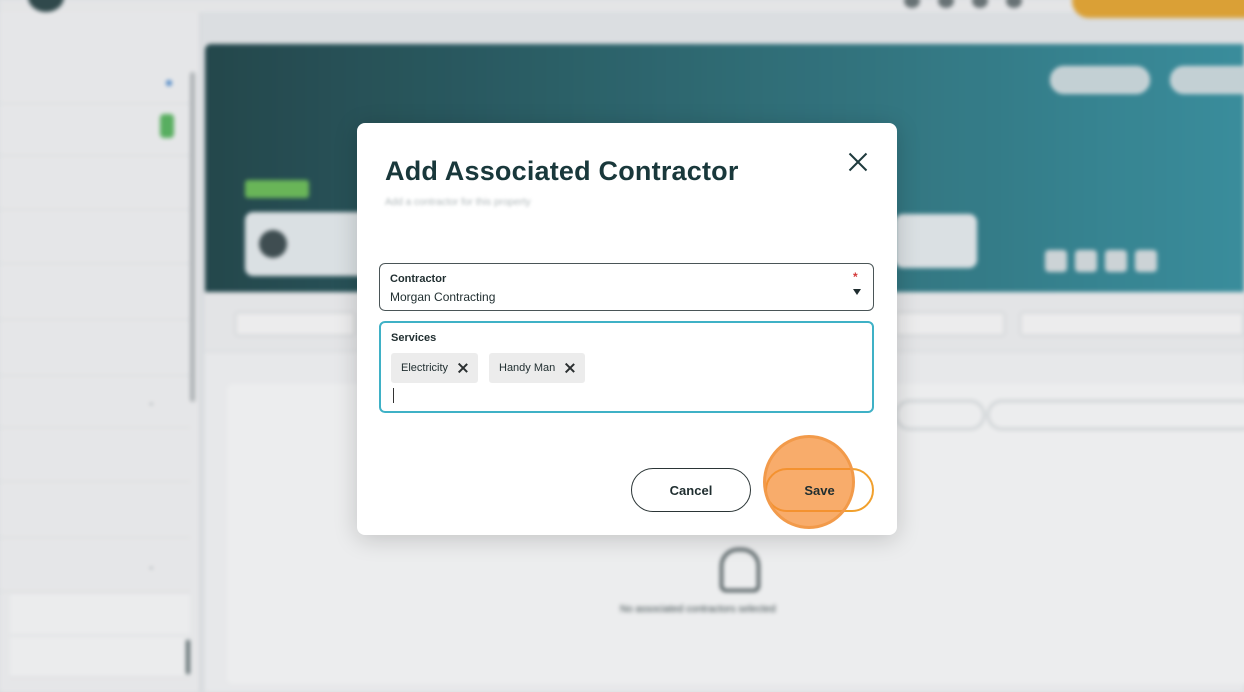 Image resolution: width=1244 pixels, height=692 pixels. Describe the element at coordinates (527, 368) in the screenshot. I see `chip-label: Handy Man` at that location.